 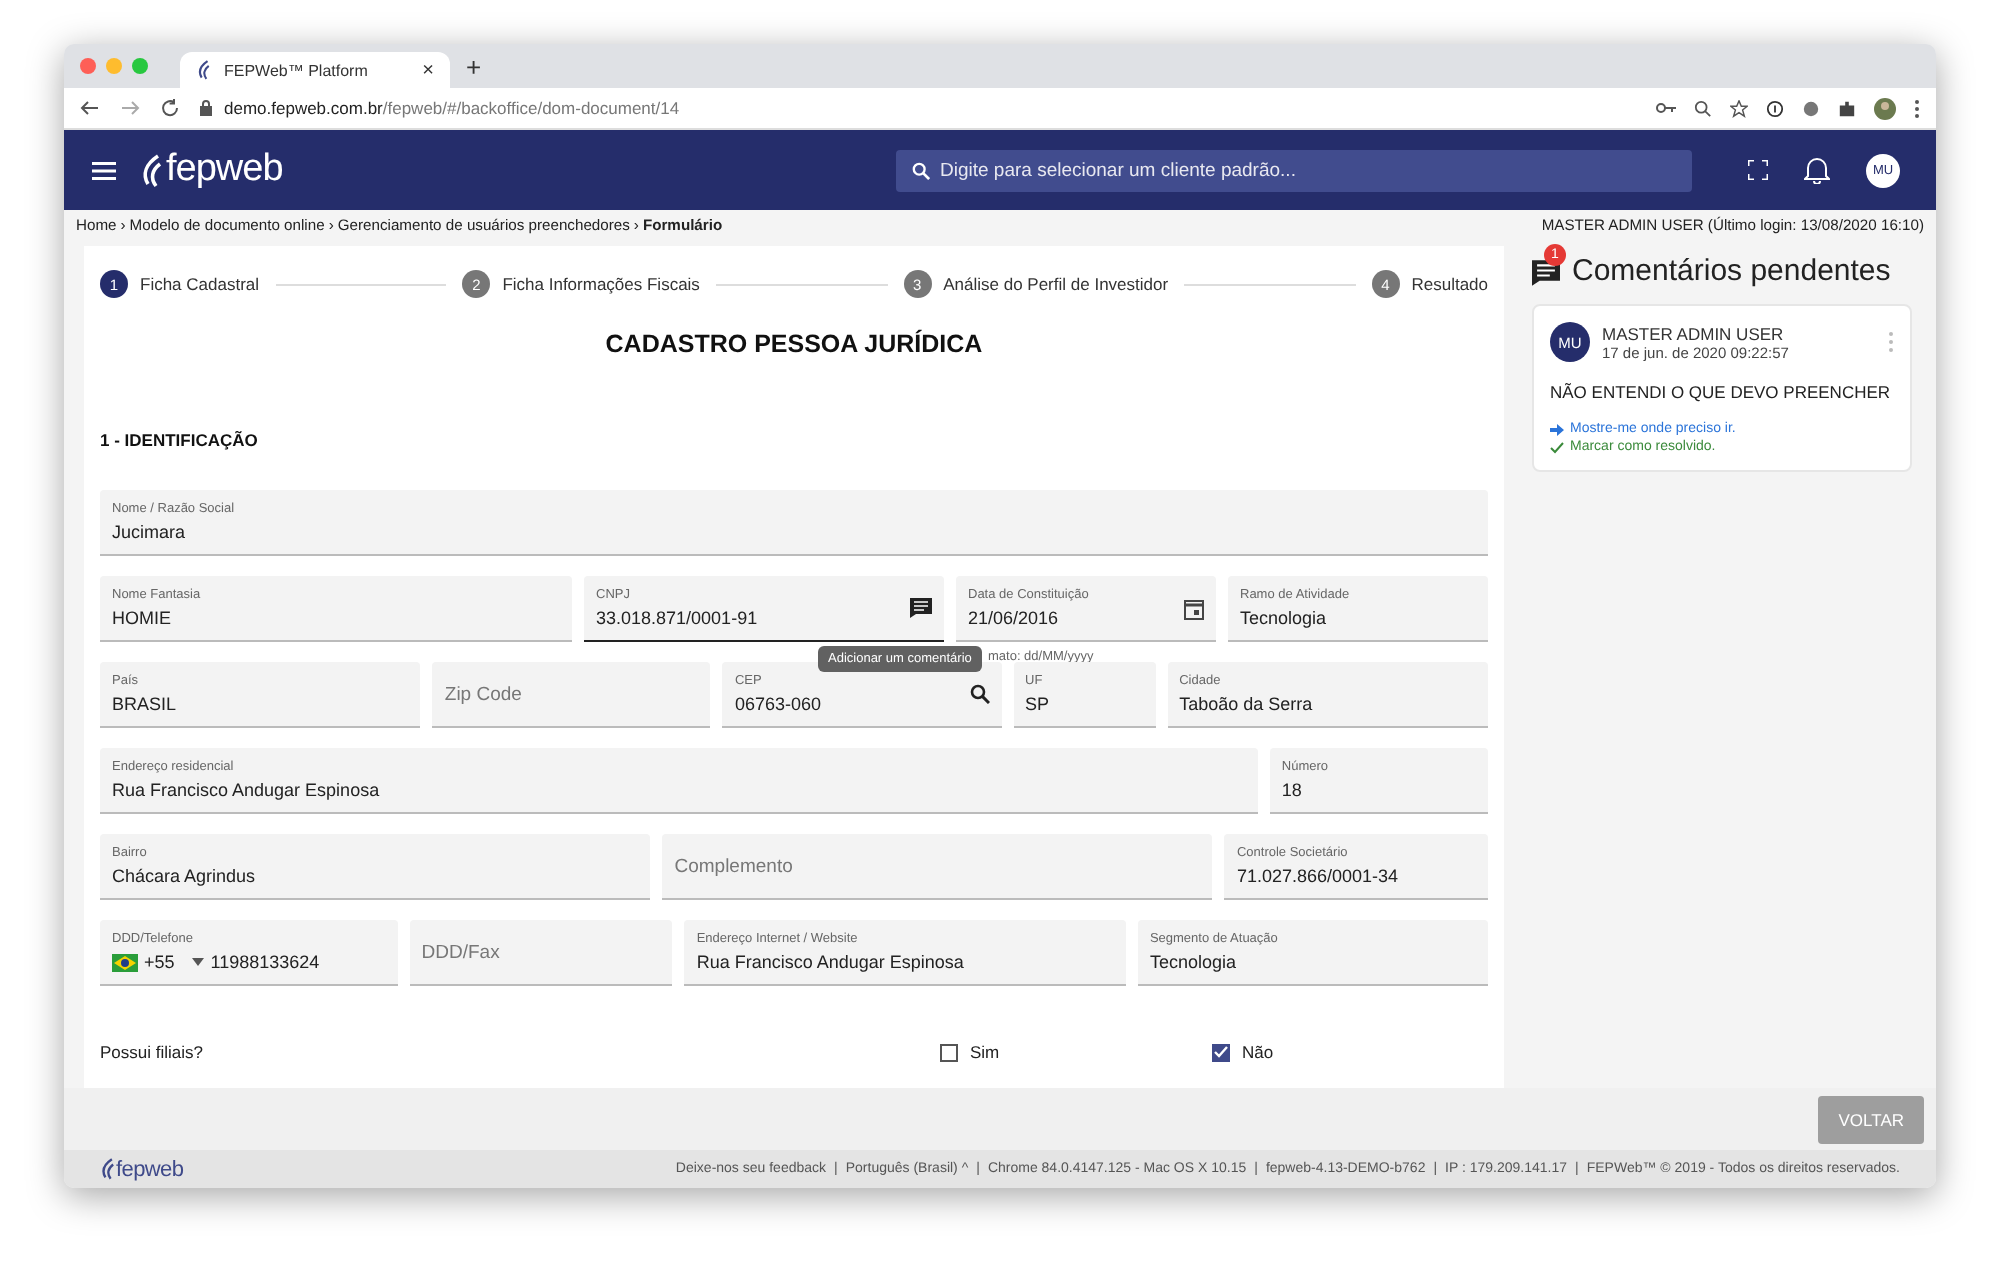 What do you see at coordinates (571, 695) in the screenshot?
I see `text-field: Zip Code` at bounding box center [571, 695].